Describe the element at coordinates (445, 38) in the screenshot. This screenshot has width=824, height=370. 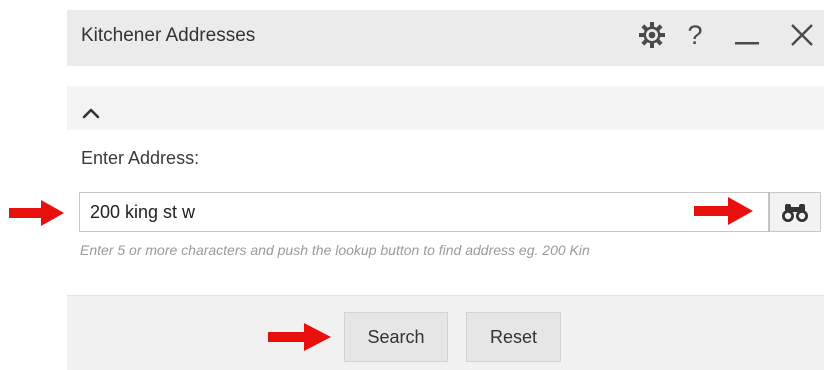
I see `title-bar: Kitchener Addresses ?` at that location.